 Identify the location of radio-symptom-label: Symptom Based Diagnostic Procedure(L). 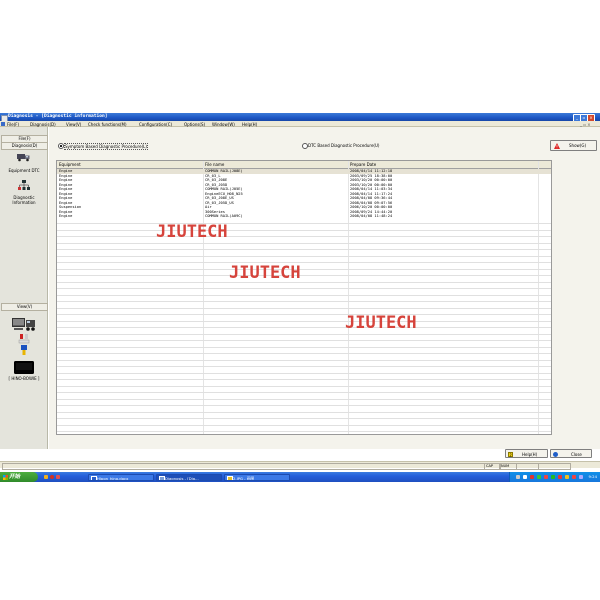
(106, 146).